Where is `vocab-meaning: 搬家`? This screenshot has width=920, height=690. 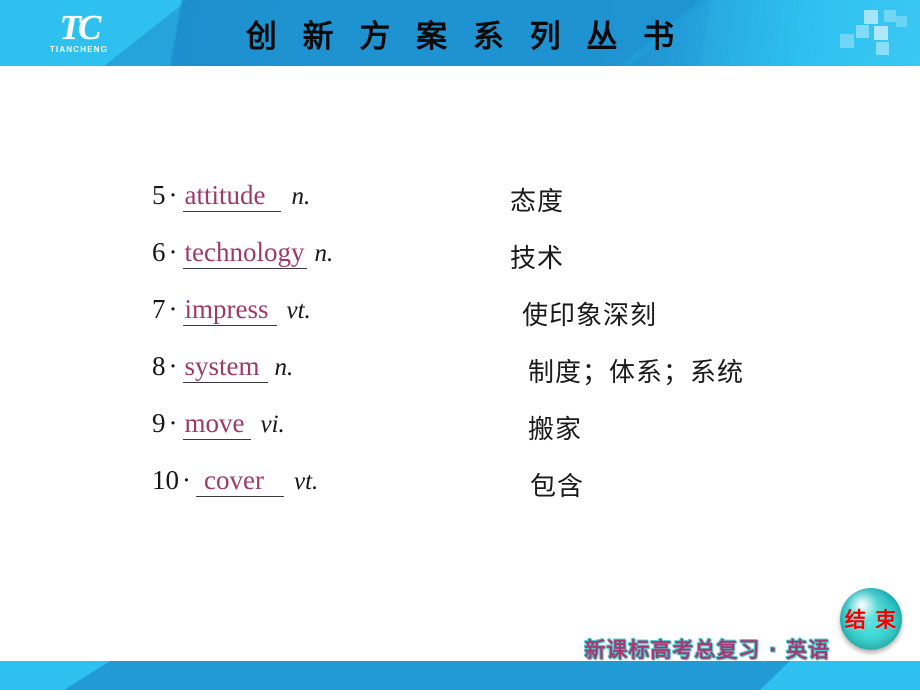
vocab-meaning: 搬家 is located at coordinates (555, 430).